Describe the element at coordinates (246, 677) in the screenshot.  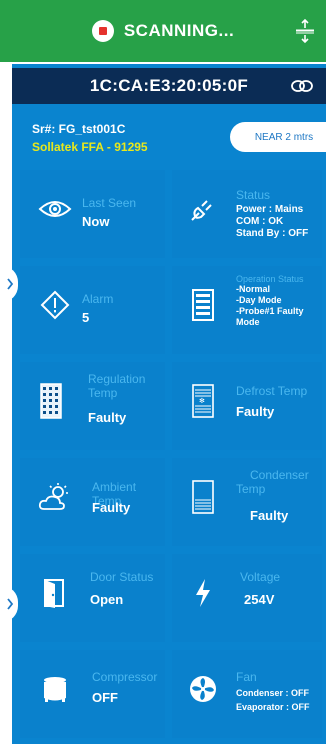
I see `fan-label: Fan` at that location.